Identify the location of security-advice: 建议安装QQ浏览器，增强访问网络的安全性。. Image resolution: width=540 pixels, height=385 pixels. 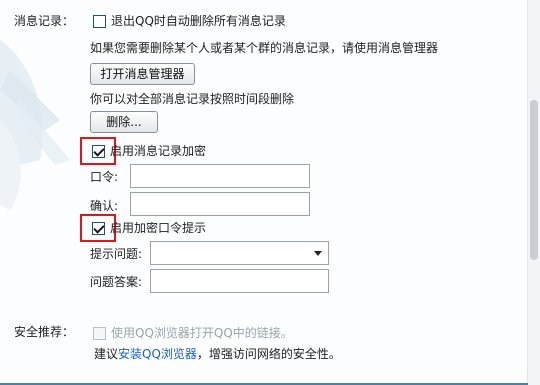
(217, 354).